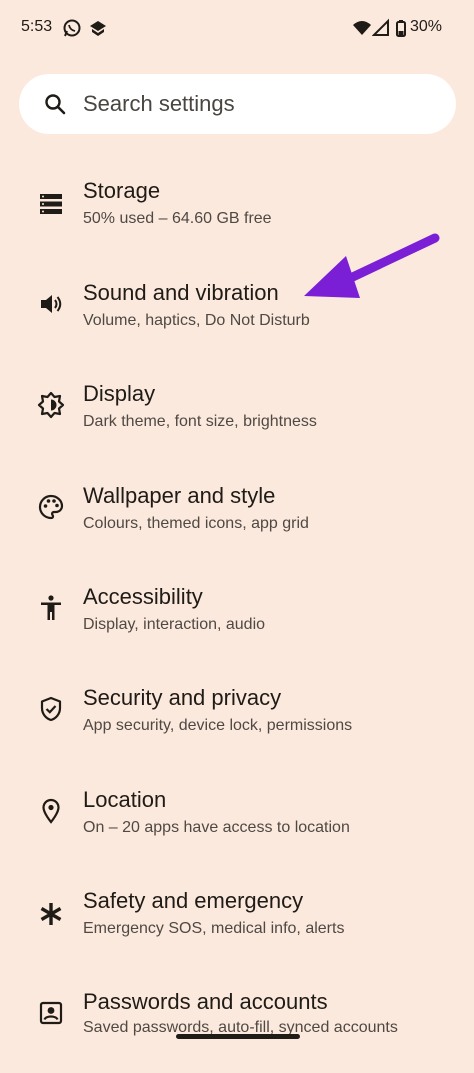 This screenshot has height=1073, width=474. I want to click on settings-item-title: Storage, so click(122, 190).